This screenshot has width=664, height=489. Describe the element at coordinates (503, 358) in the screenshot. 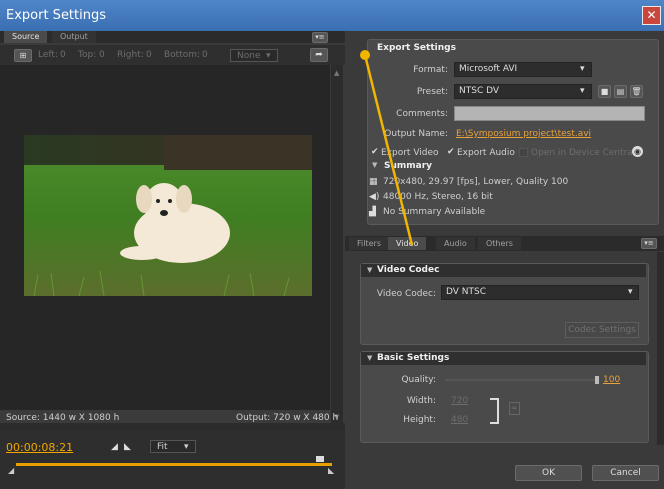

I see `basic-settings-header: ▼ Basic Settings` at that location.